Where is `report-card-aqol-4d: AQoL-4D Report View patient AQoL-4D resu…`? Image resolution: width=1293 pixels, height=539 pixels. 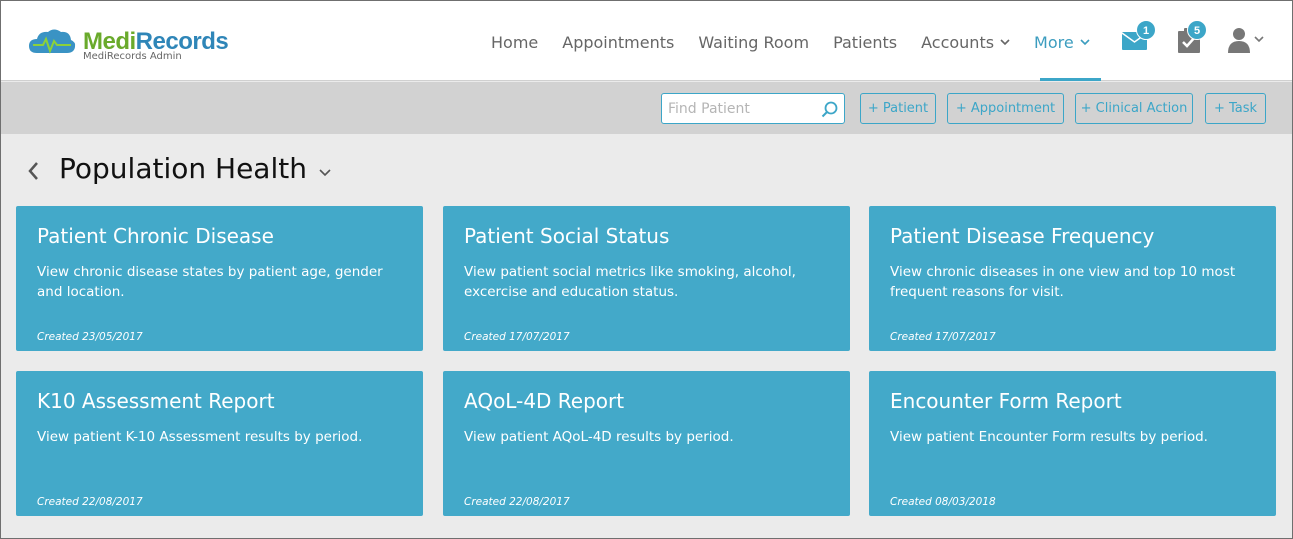 report-card-aqol-4d: AQoL-4D Report View patient AQoL-4D resu… is located at coordinates (646, 443).